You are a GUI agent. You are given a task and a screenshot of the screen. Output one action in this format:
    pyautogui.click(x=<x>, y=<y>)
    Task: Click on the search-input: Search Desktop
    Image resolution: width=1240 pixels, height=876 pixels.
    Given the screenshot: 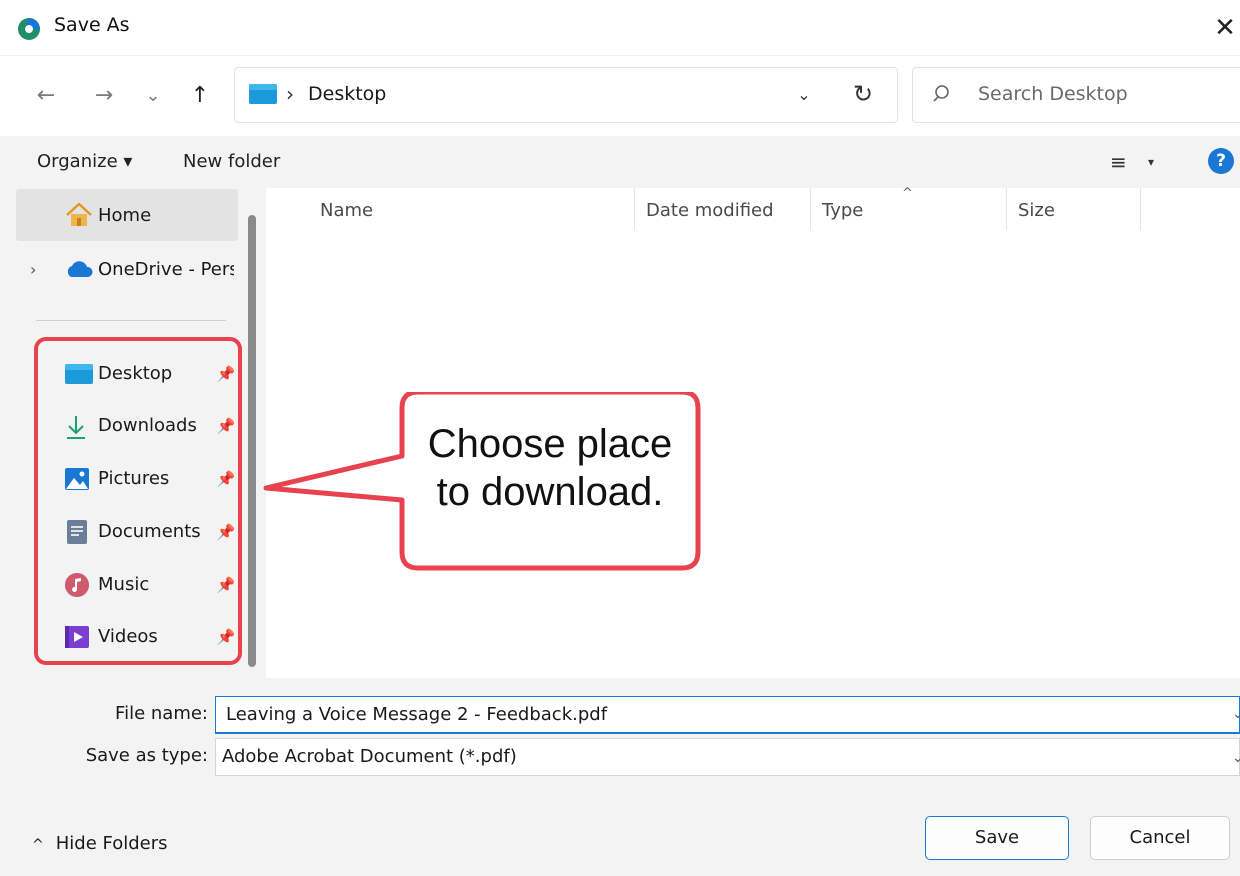 What is the action you would take?
    pyautogui.click(x=1053, y=94)
    